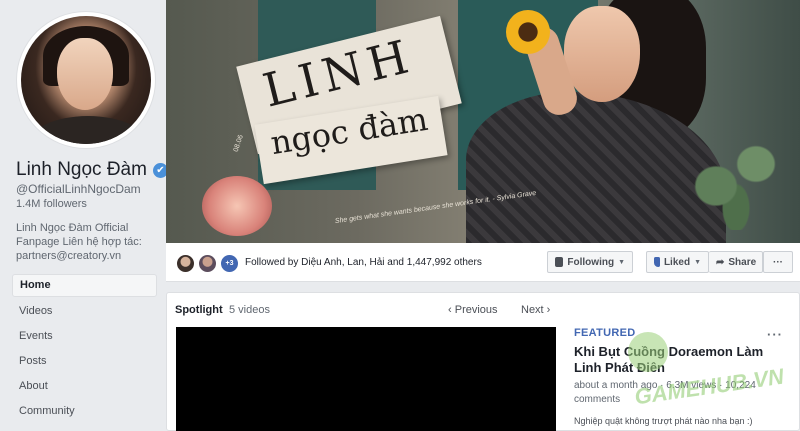  I want to click on chevron-left-icon: ‹, so click(451, 310).